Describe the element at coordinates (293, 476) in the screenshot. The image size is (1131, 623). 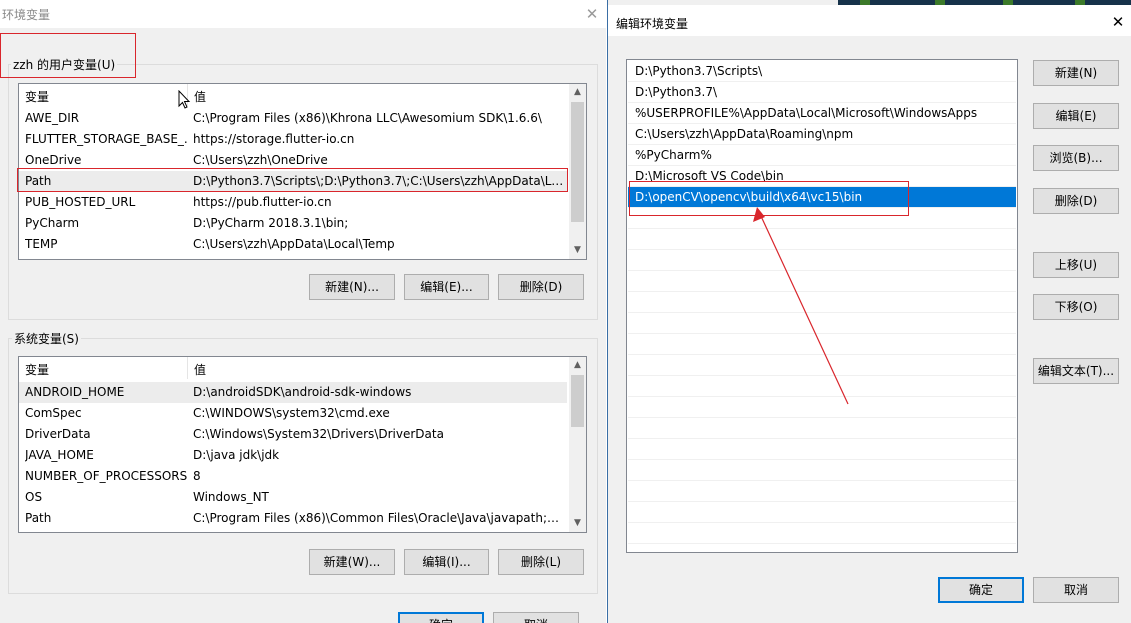
I see `table-row: NUMBER_OF_PROCESSORS 8` at that location.